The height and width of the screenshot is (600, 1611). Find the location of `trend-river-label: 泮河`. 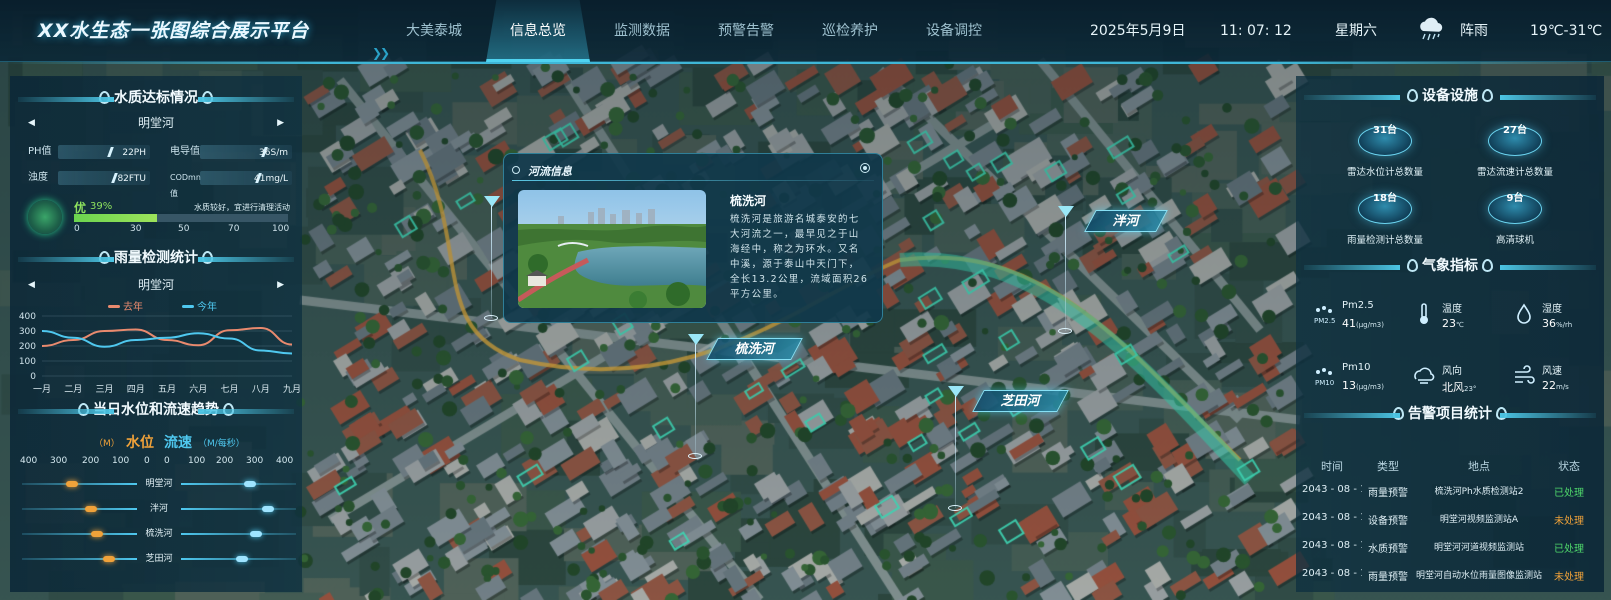

trend-river-label: 泮河 is located at coordinates (158, 509).